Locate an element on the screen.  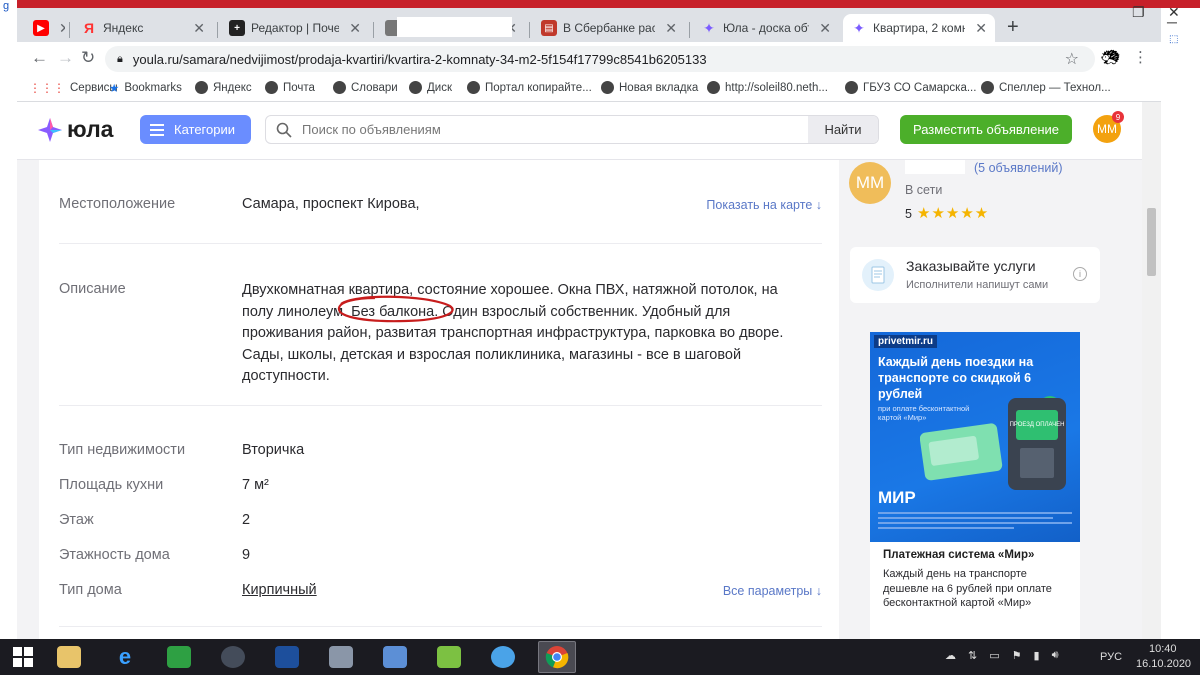
forward-icon: → is located at coordinates (65, 58).